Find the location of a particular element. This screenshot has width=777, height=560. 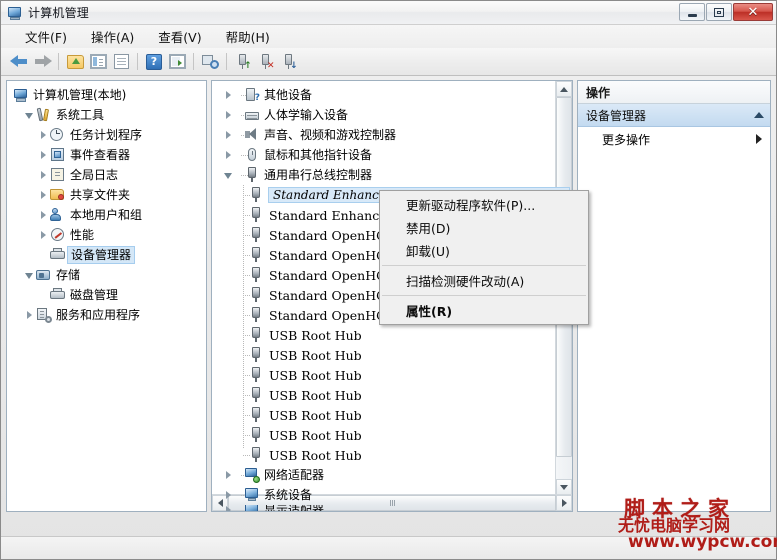

forward-button is located at coordinates (42, 61).